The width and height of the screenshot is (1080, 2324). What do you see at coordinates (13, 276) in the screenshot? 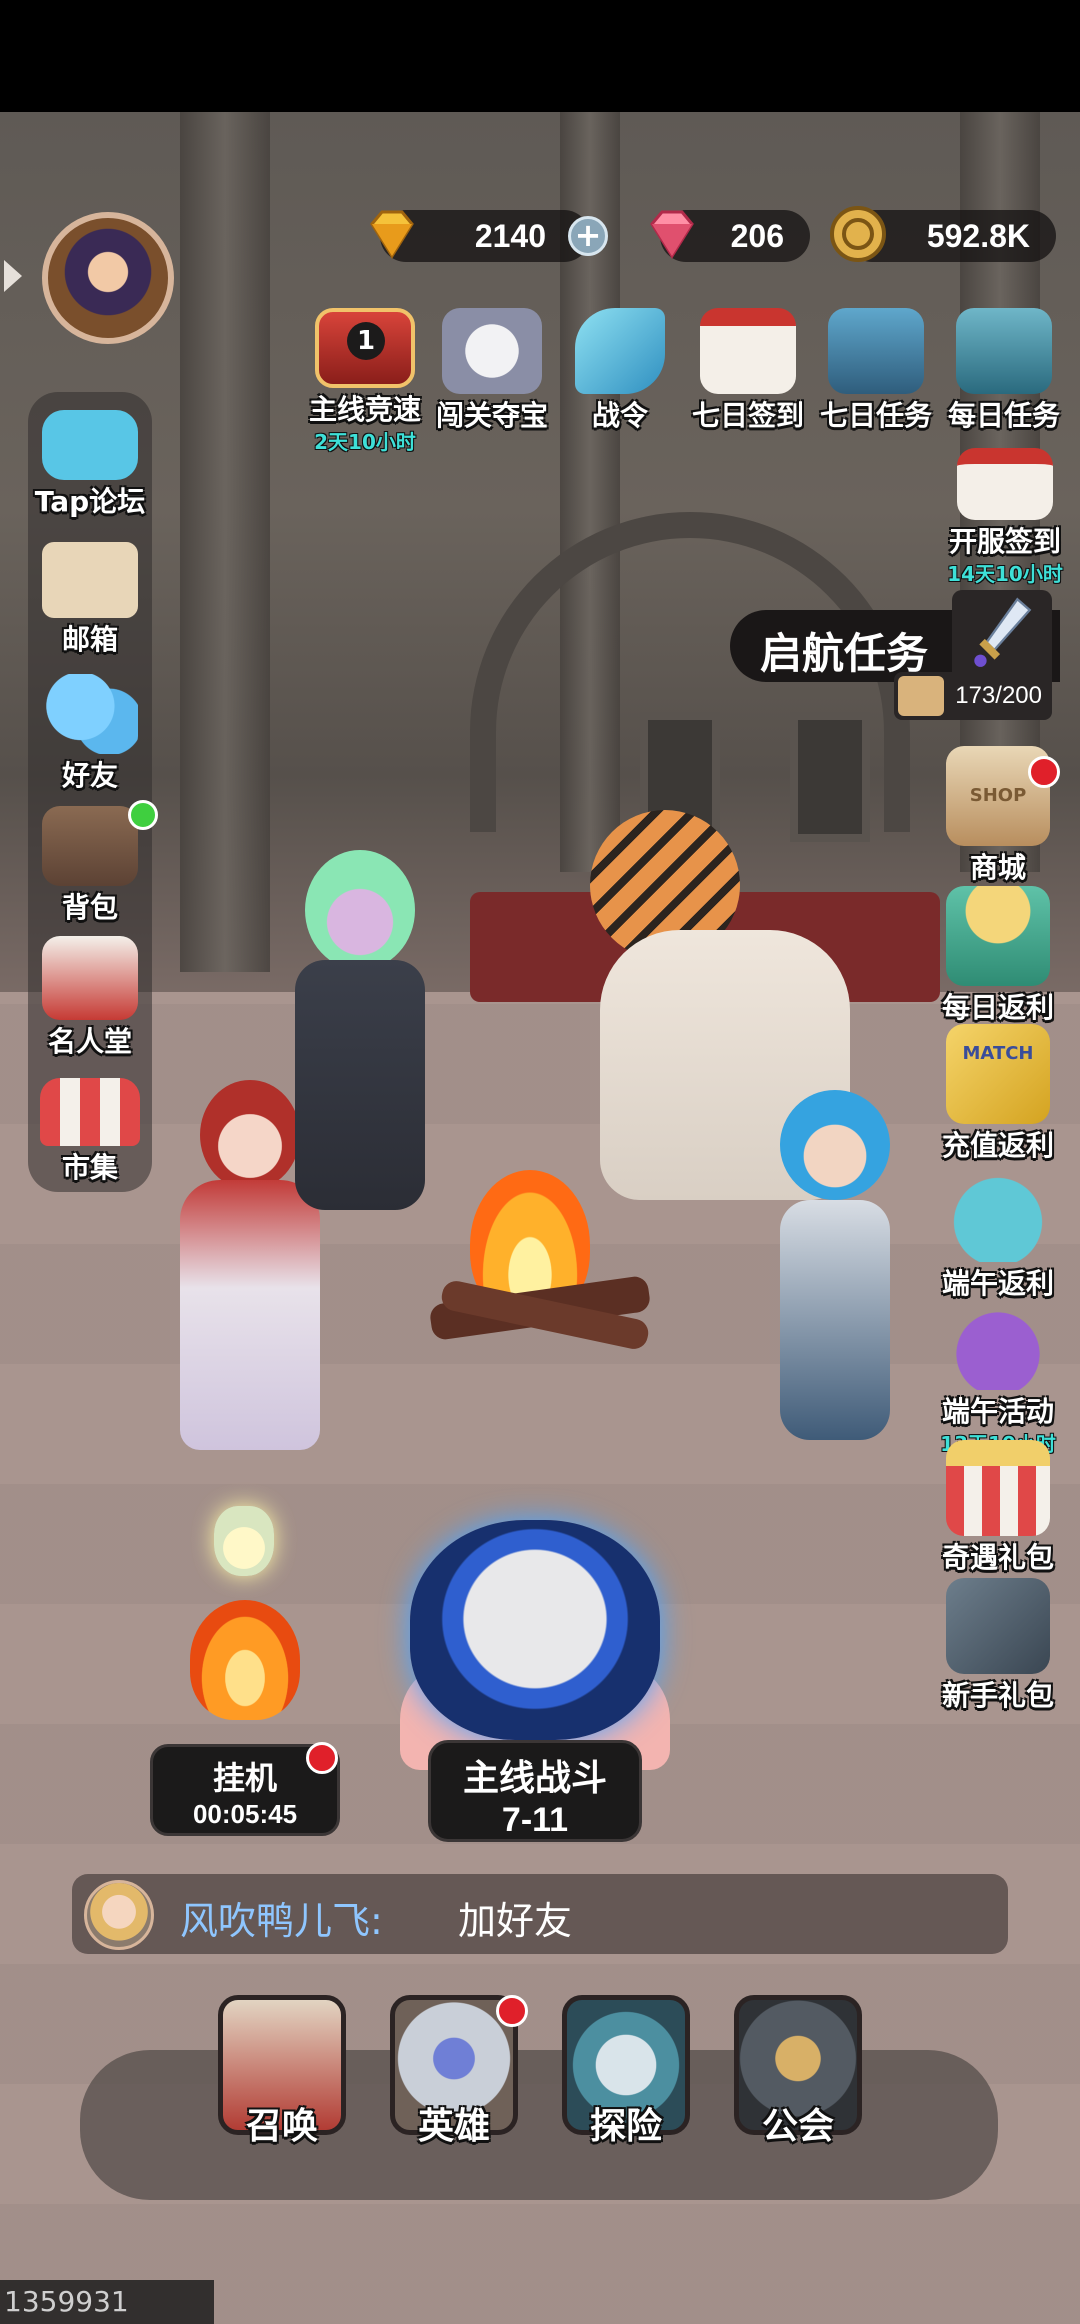
I see `expand-arrow-icon` at bounding box center [13, 276].